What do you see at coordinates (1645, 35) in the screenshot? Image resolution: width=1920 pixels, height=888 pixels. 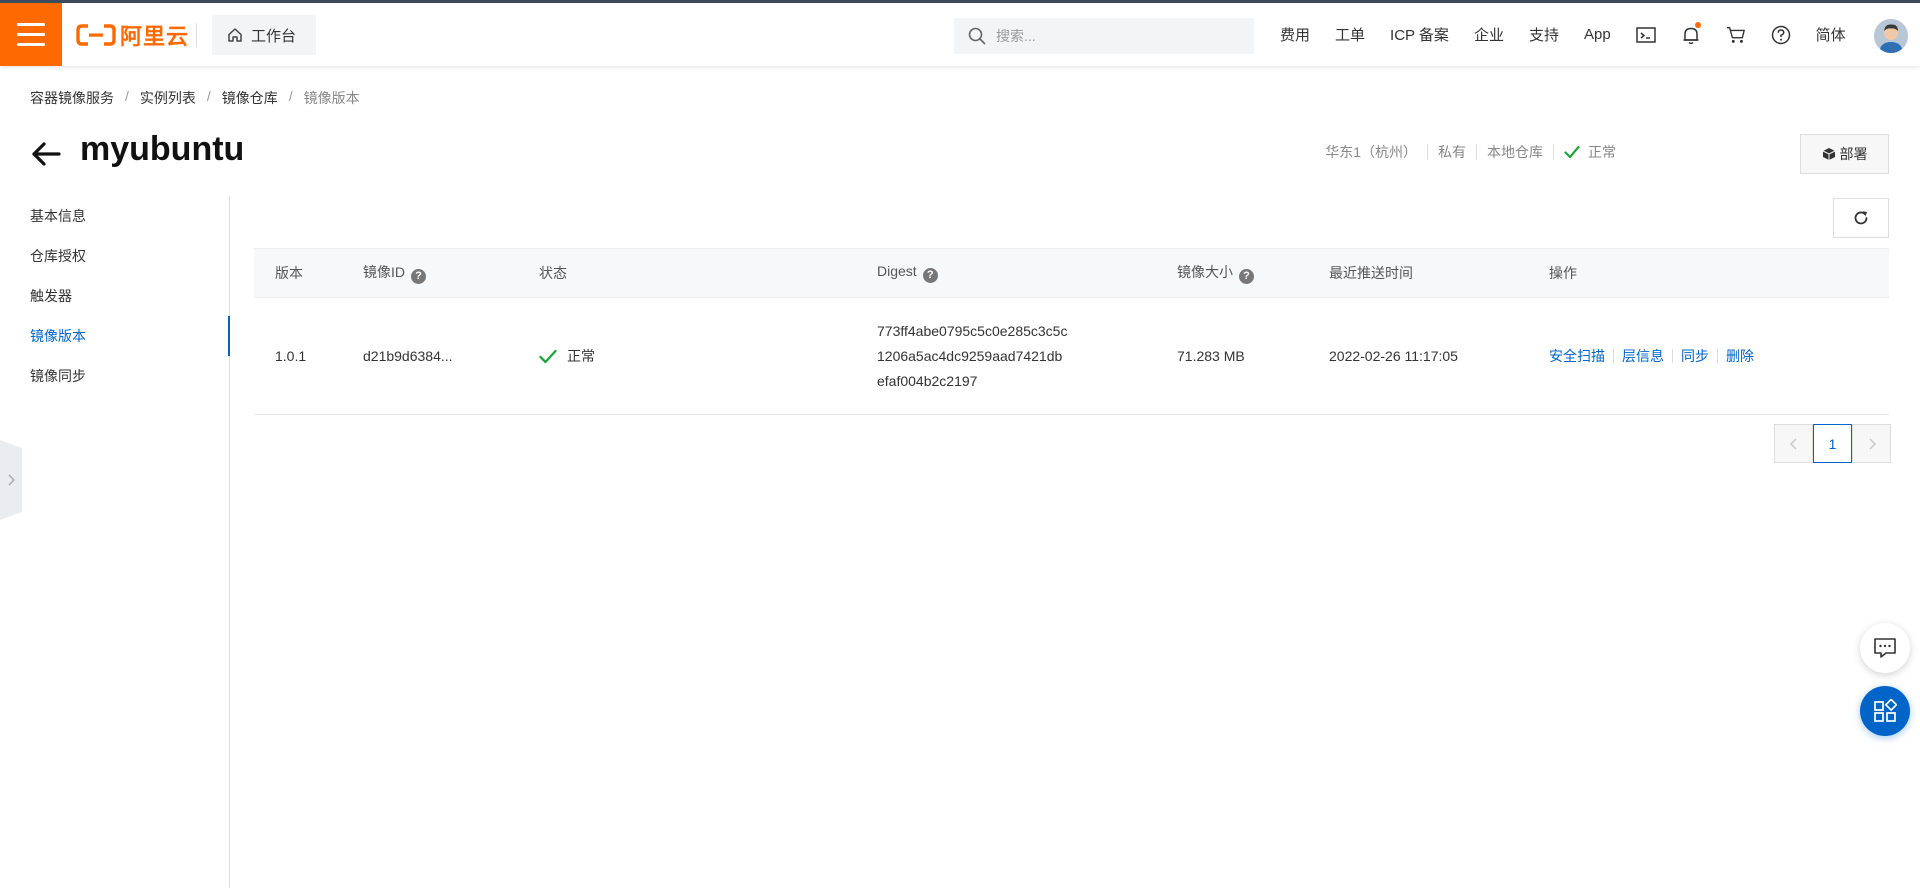 I see `terminal-icon` at bounding box center [1645, 35].